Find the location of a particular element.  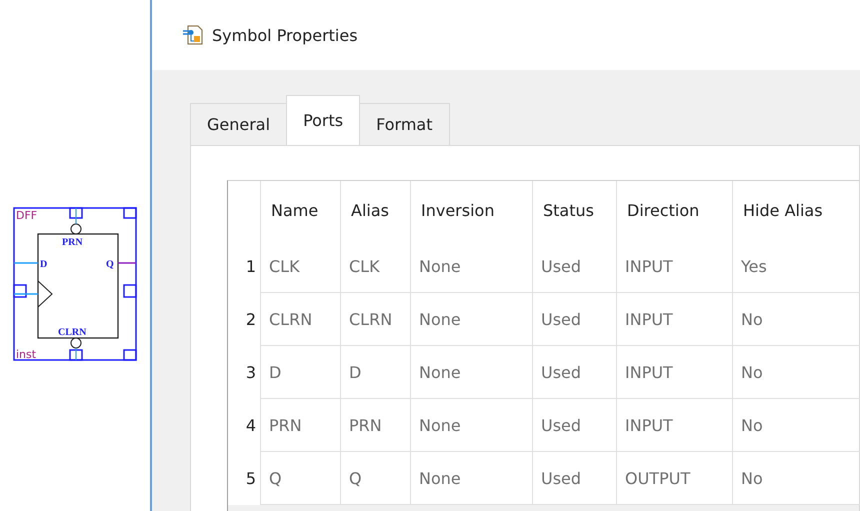

column-header: Inversion is located at coordinates (471, 210).